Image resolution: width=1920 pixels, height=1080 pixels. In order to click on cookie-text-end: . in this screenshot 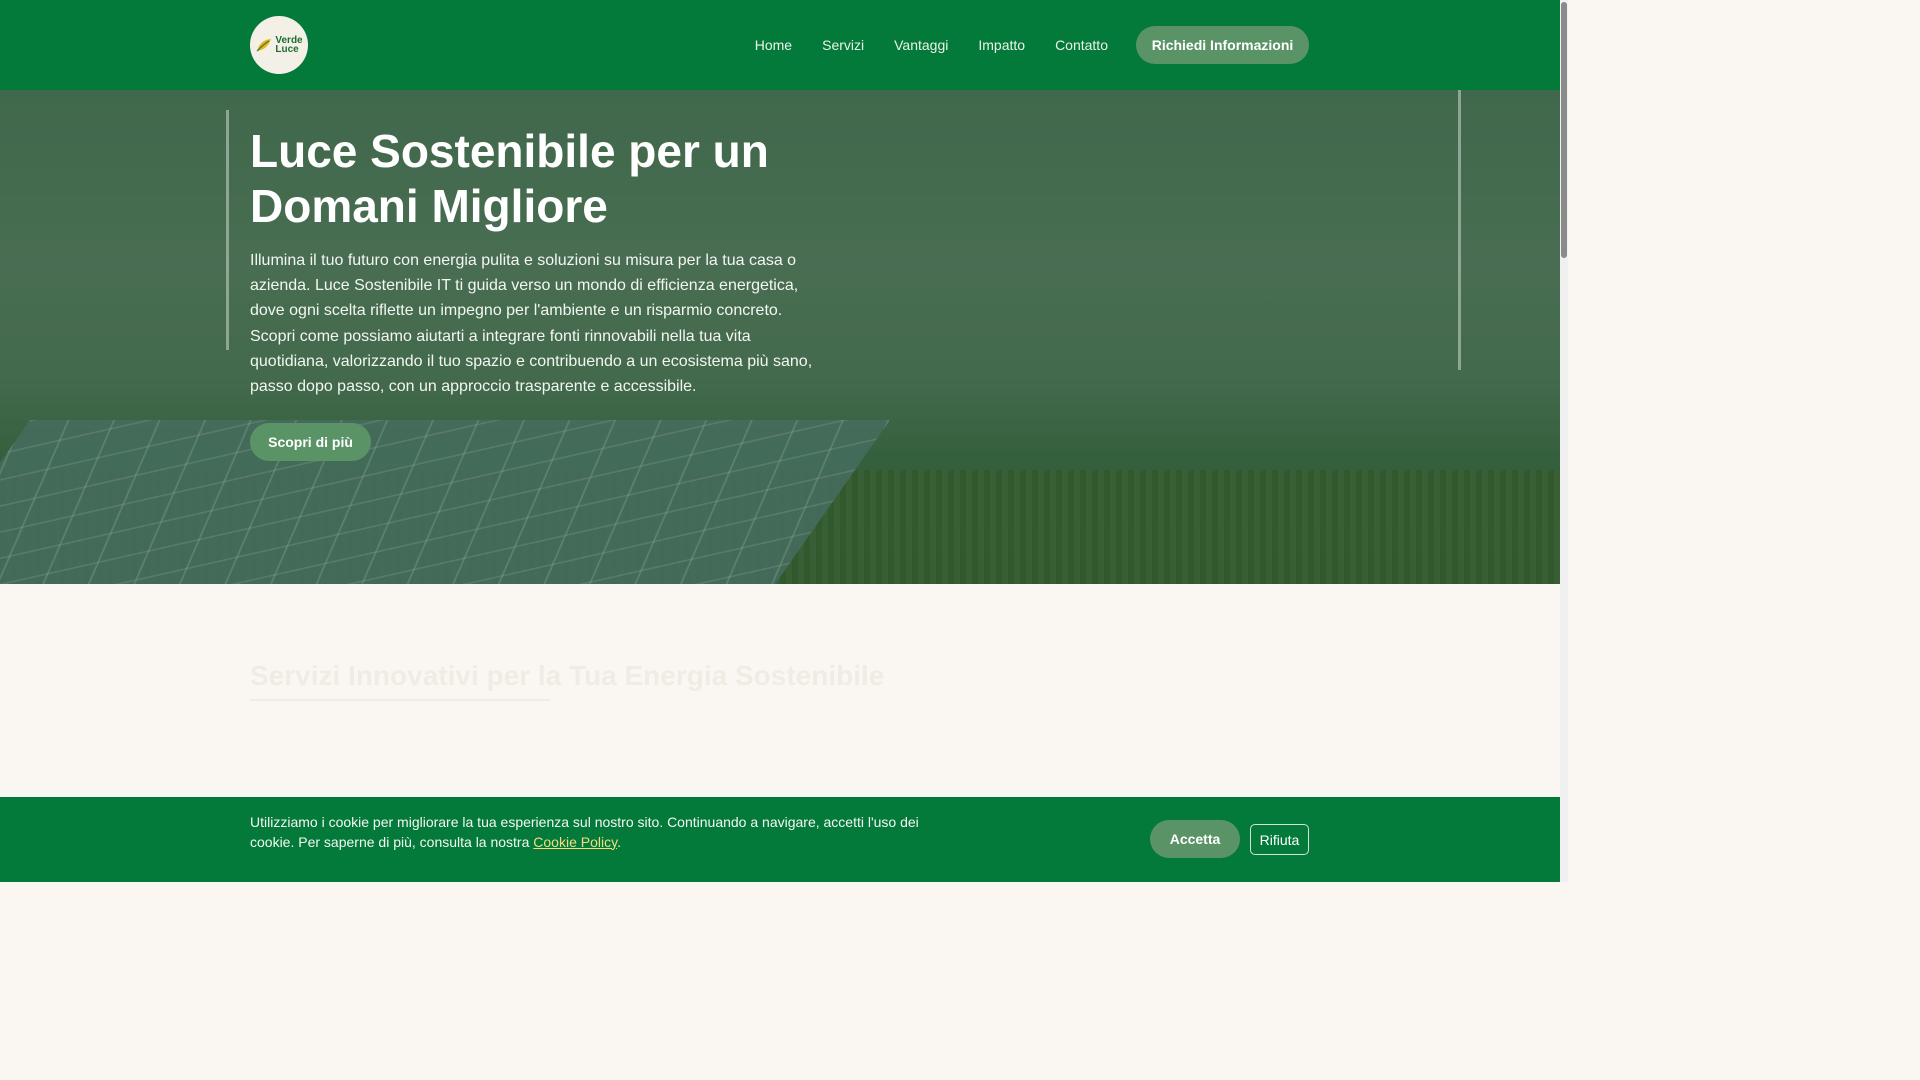, I will do `click(619, 841)`.